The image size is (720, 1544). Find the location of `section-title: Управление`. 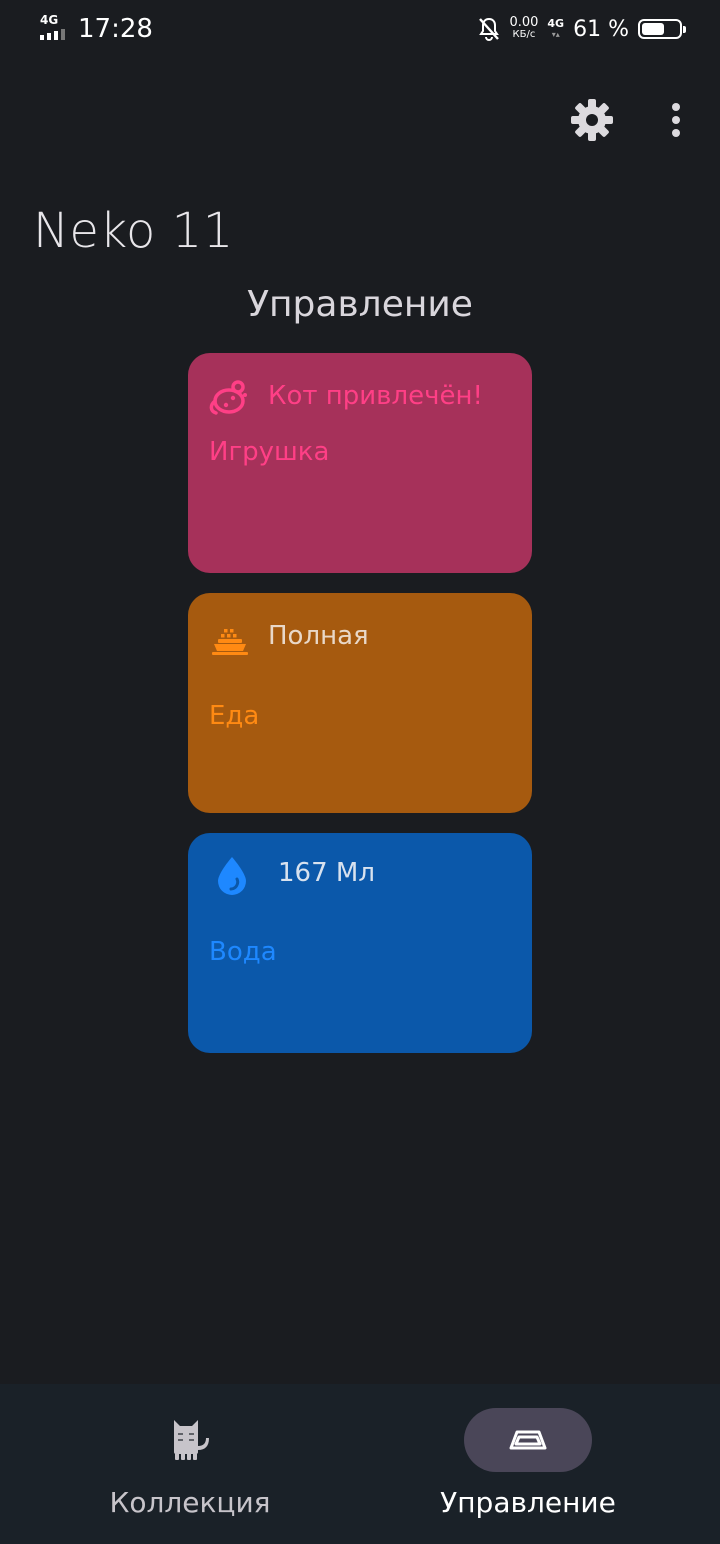

section-title: Управление is located at coordinates (360, 304).